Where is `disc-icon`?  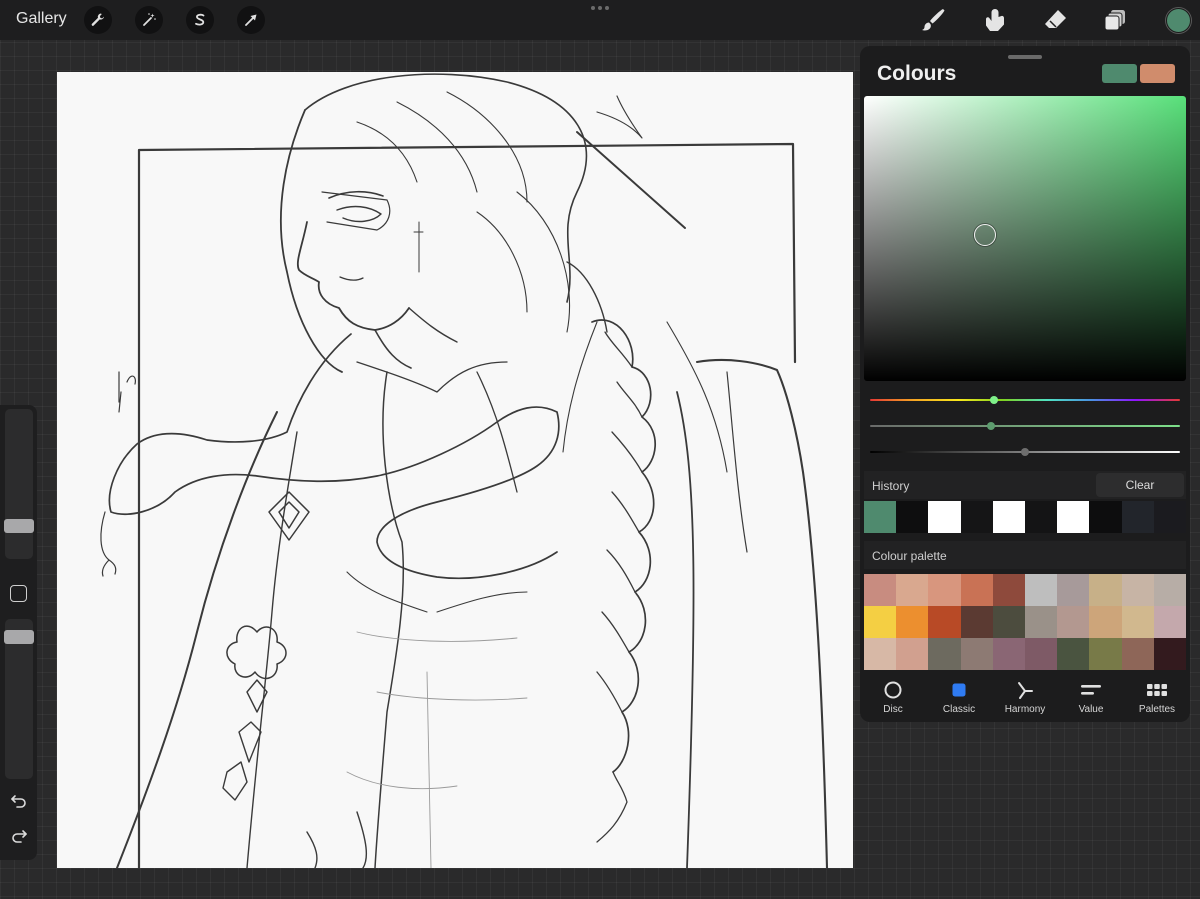
disc-icon is located at coordinates (893, 690).